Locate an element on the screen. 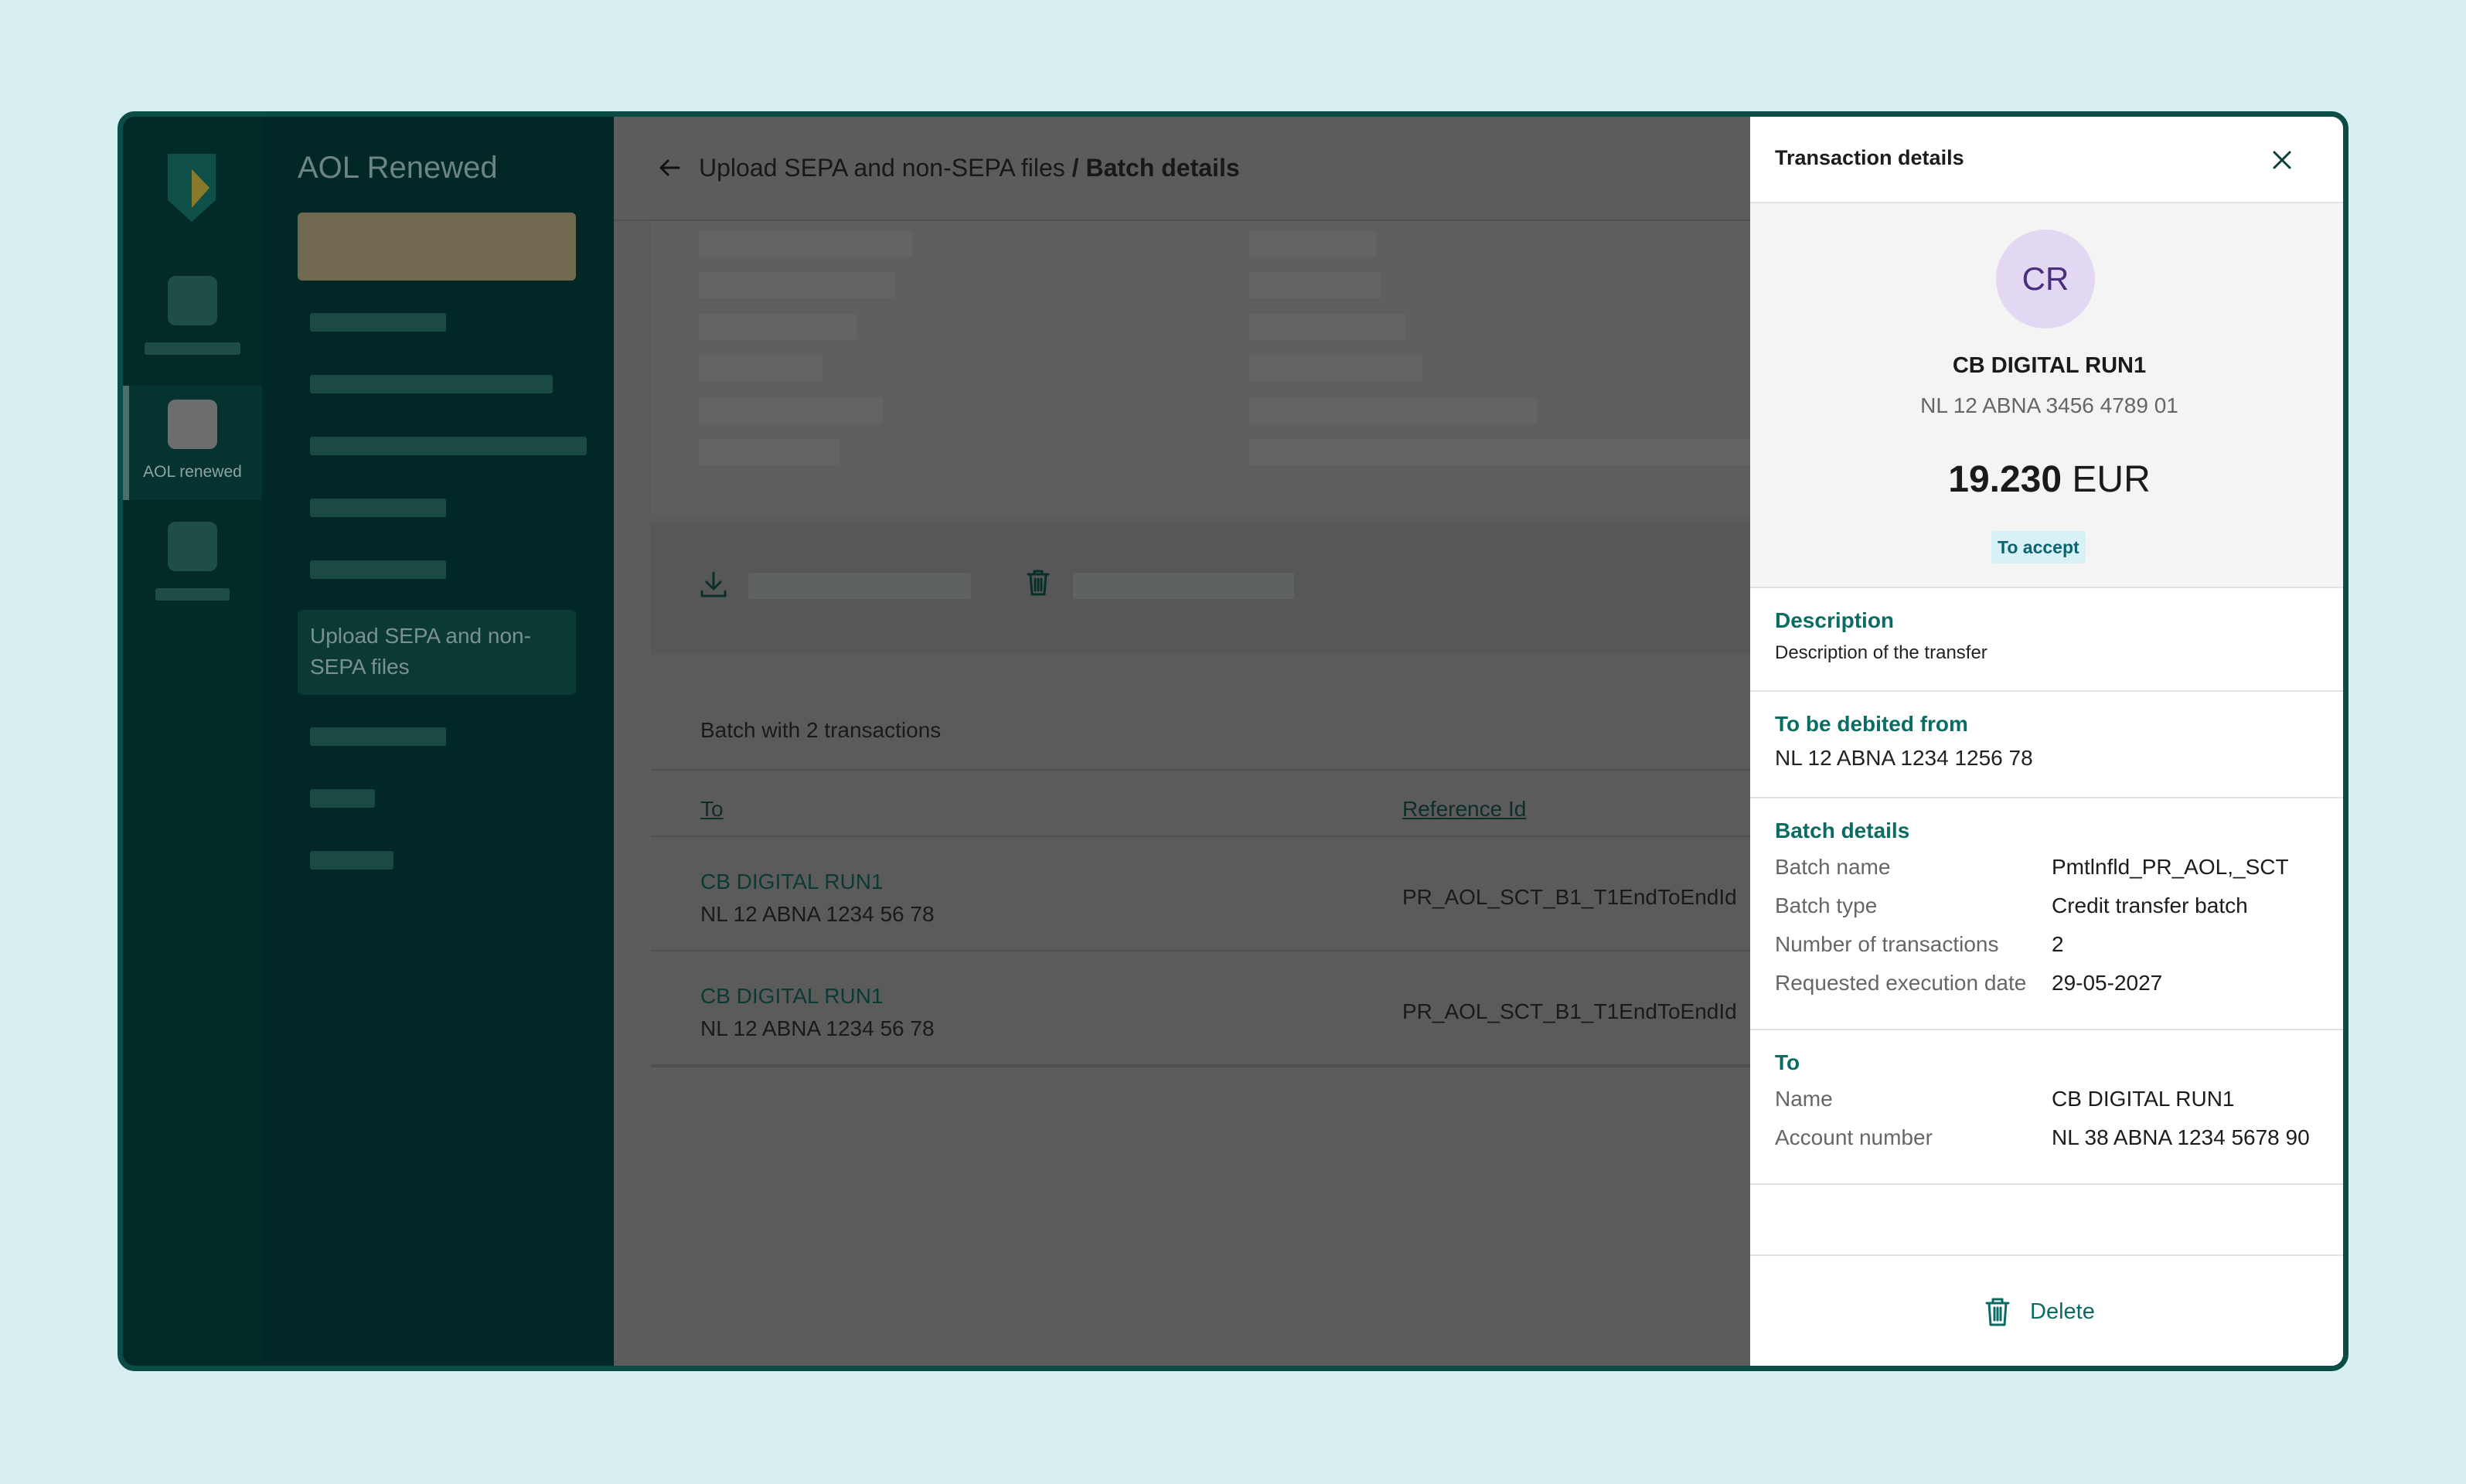  delete-batch-label is located at coordinates (1183, 586).